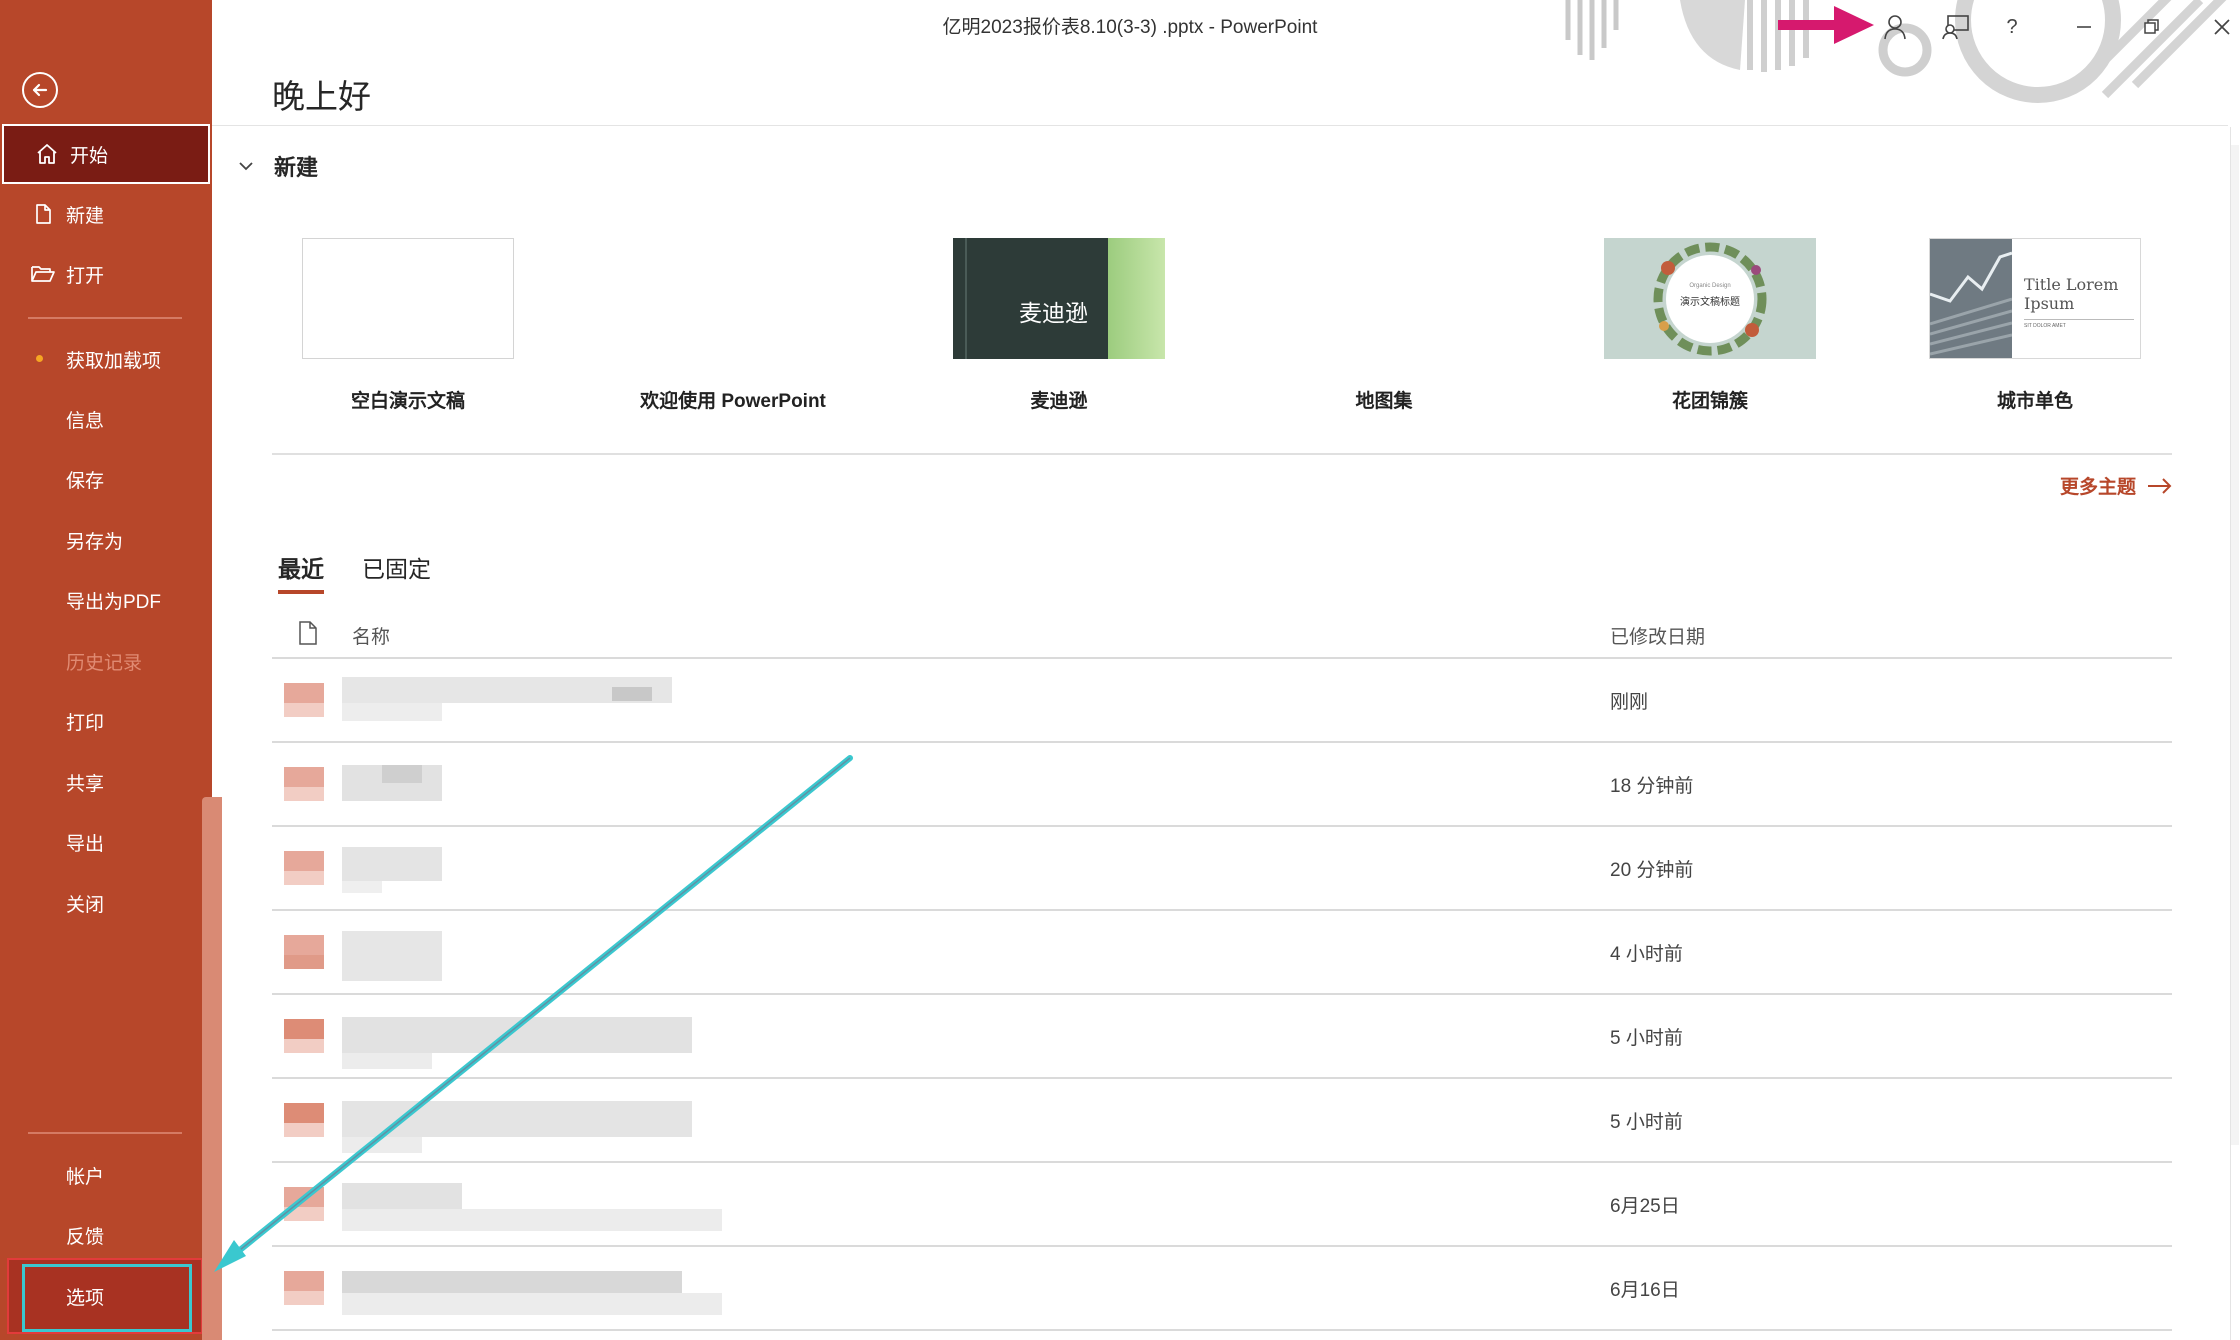 This screenshot has height=1340, width=2240. Describe the element at coordinates (296, 167) in the screenshot. I see `new-section-title: 新建` at that location.